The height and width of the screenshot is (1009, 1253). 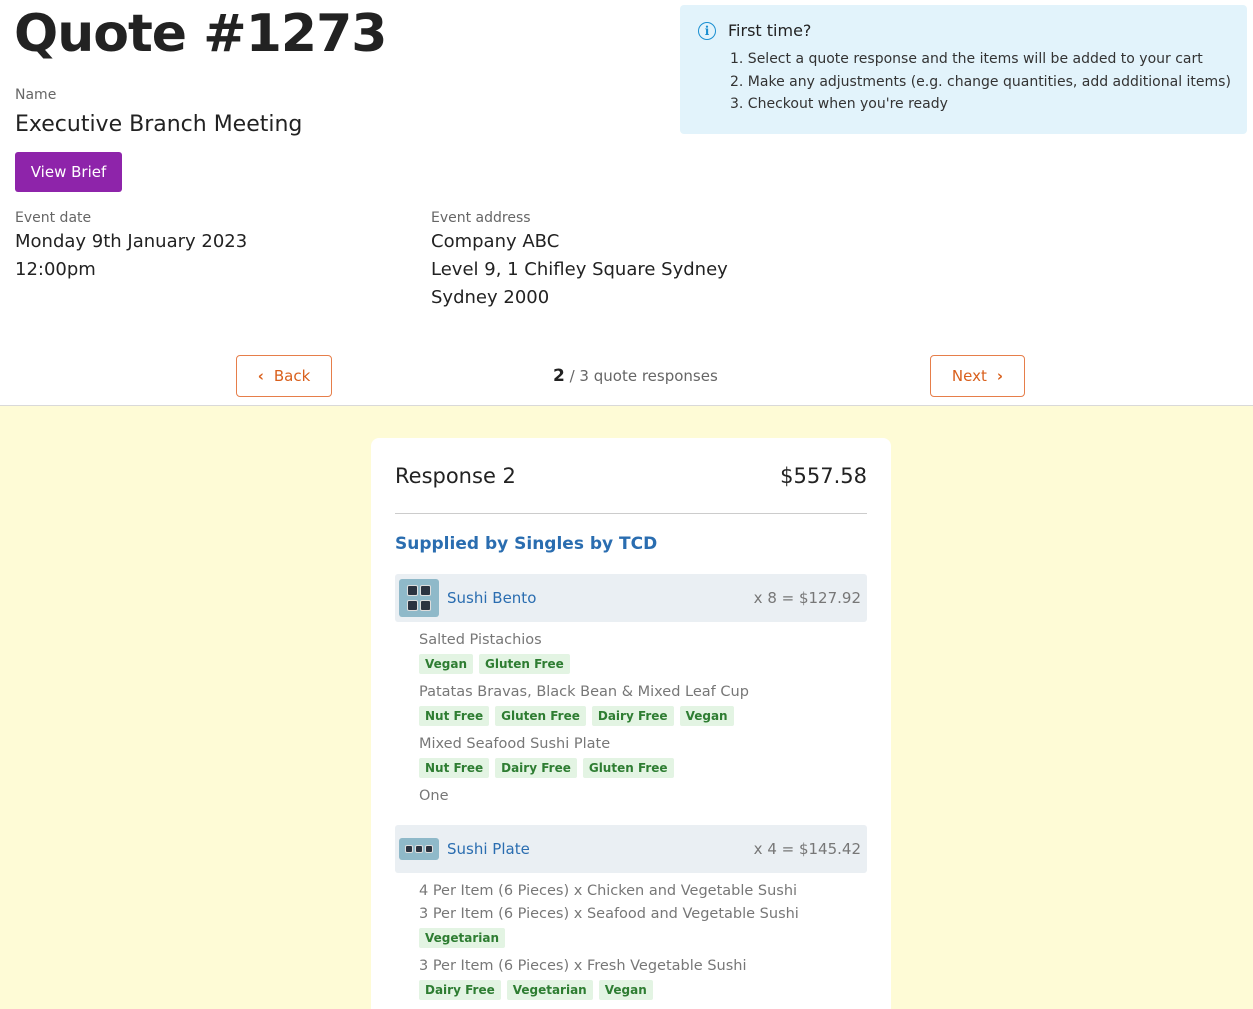 I want to click on component-name: One, so click(x=434, y=796).